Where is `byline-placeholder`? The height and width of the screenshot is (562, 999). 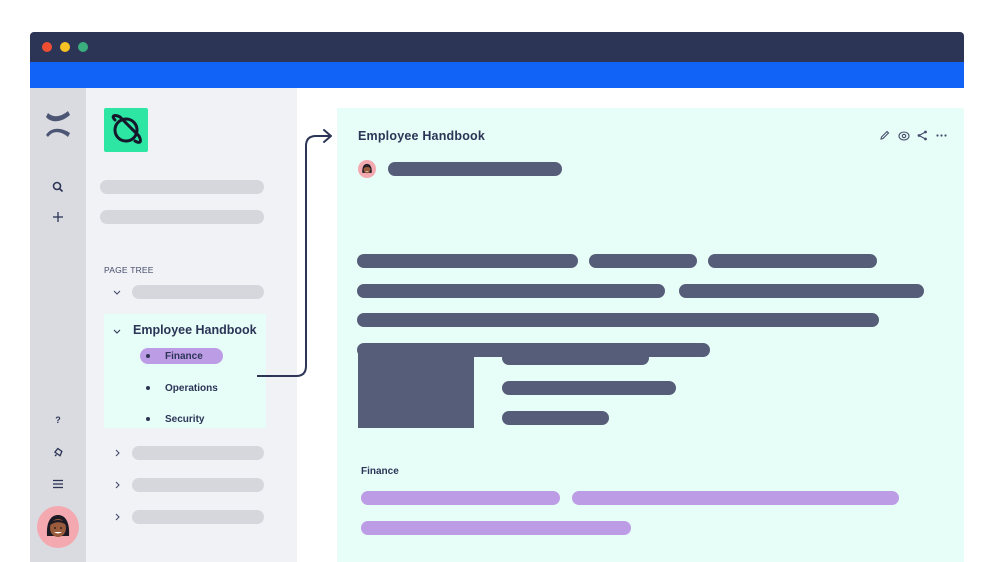 byline-placeholder is located at coordinates (475, 169).